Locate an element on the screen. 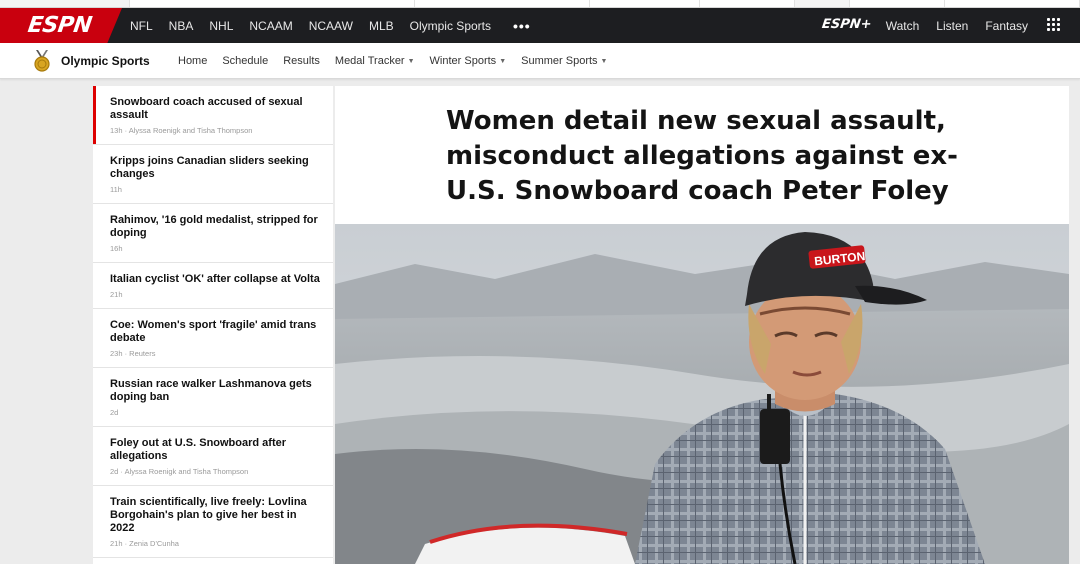 Image resolution: width=1080 pixels, height=564 pixels. nav-link-ncaam: NCAAM is located at coordinates (270, 26).